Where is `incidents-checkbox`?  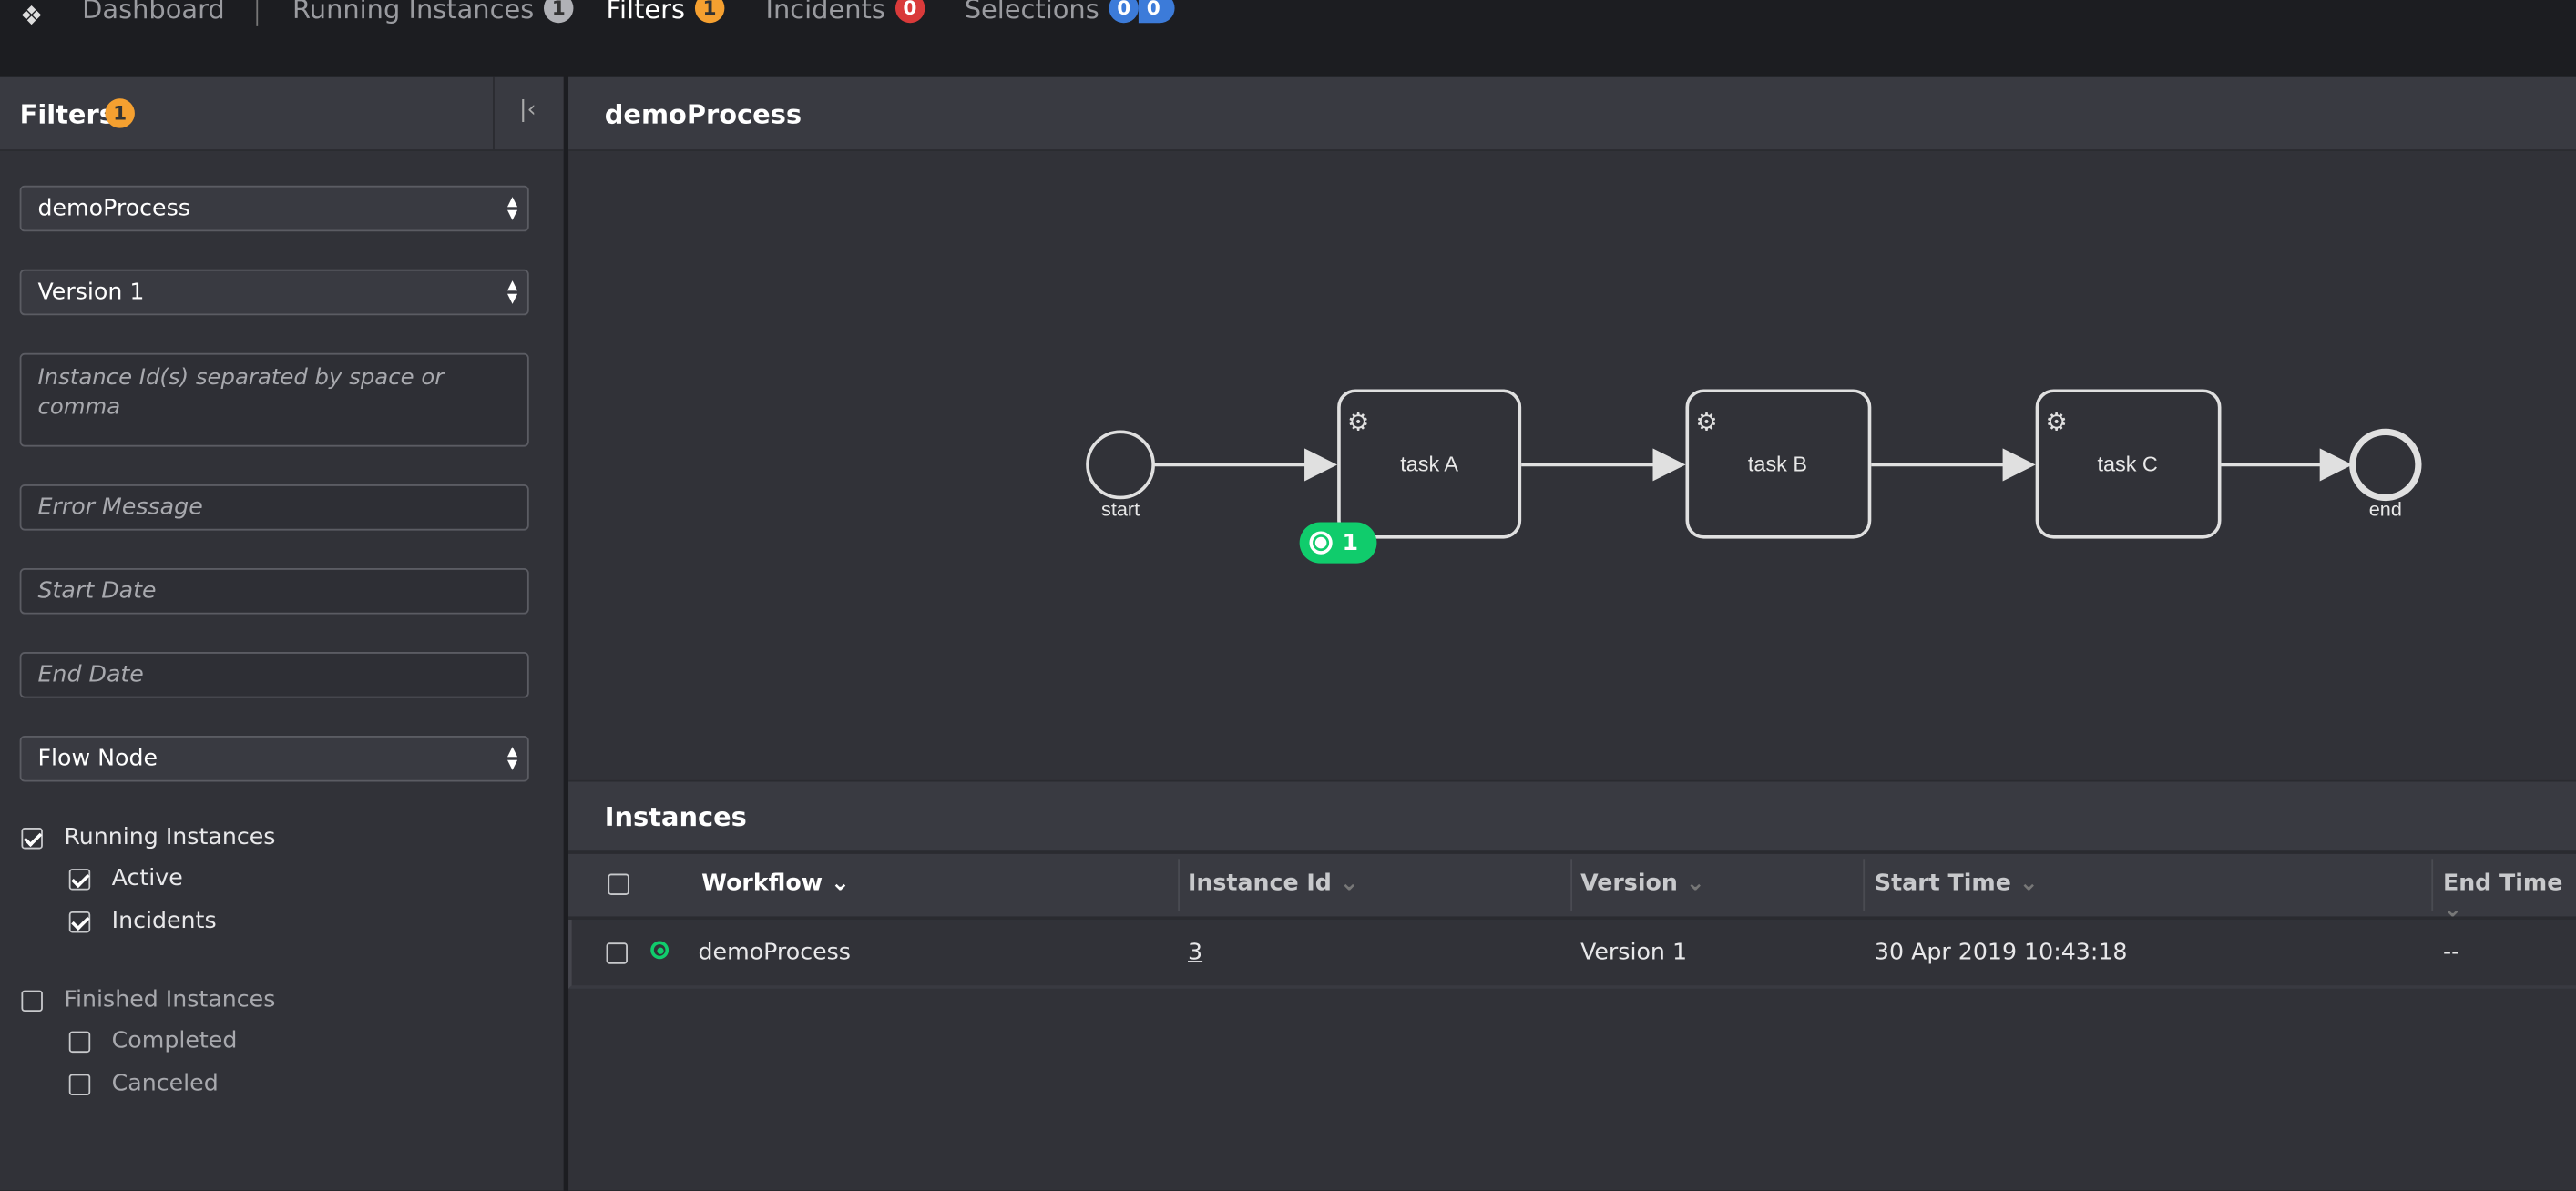
incidents-checkbox is located at coordinates (80, 922).